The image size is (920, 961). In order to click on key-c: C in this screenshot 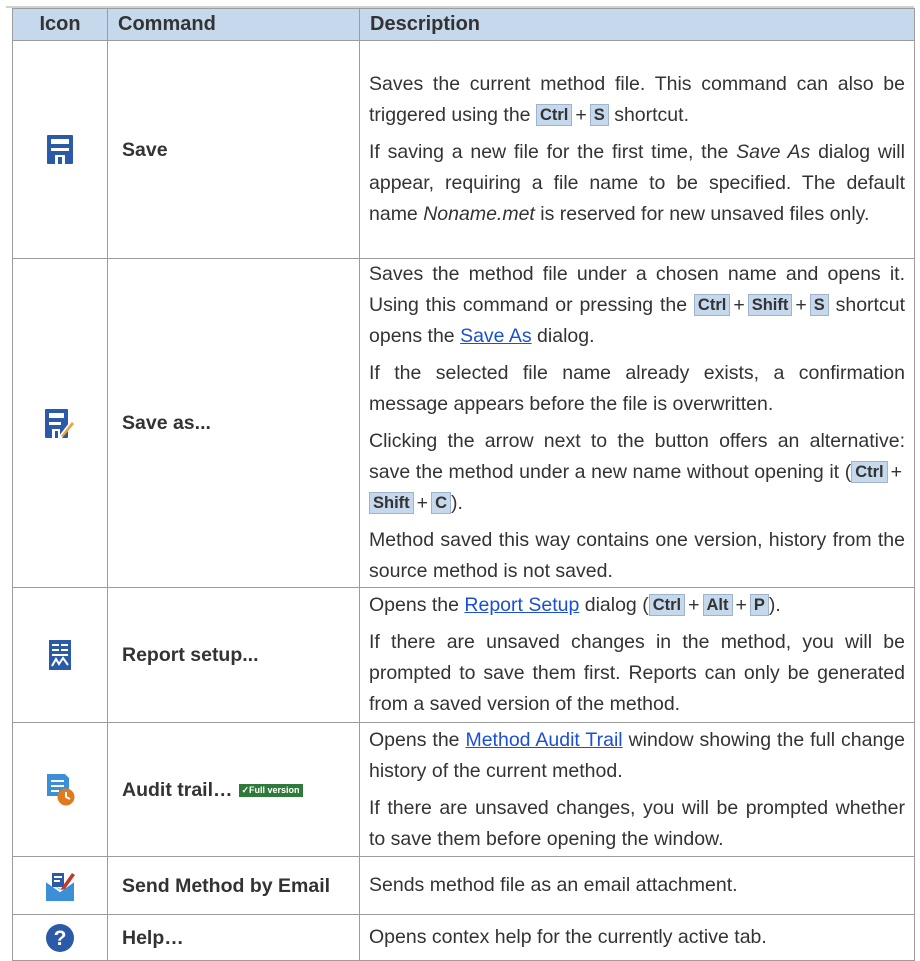, I will do `click(441, 503)`.